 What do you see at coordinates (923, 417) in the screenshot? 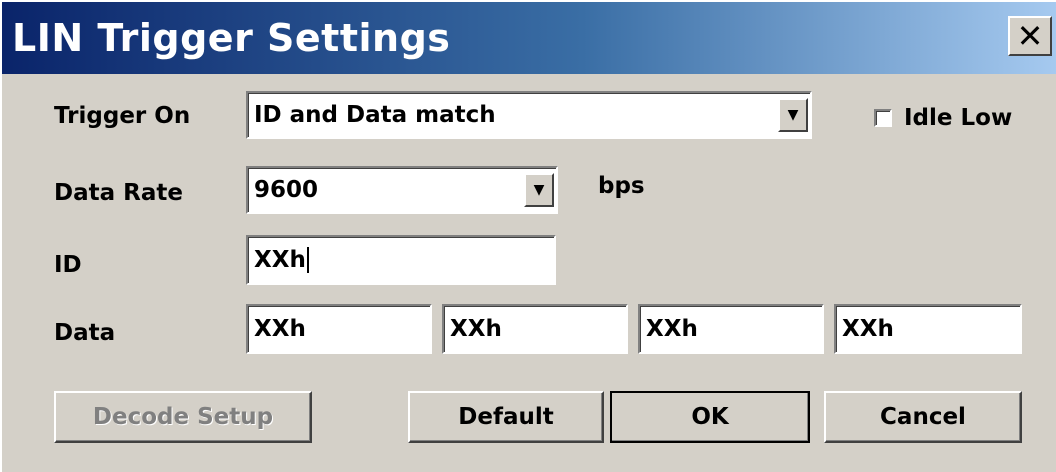
I see `cancel-button: Cancel` at bounding box center [923, 417].